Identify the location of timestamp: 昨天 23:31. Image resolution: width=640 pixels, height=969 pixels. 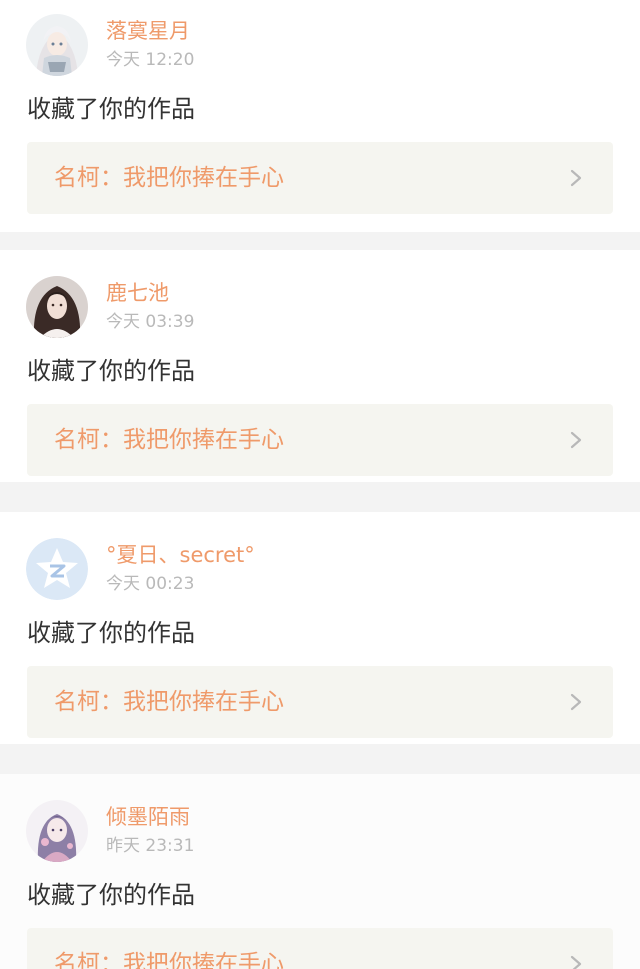
(150, 846).